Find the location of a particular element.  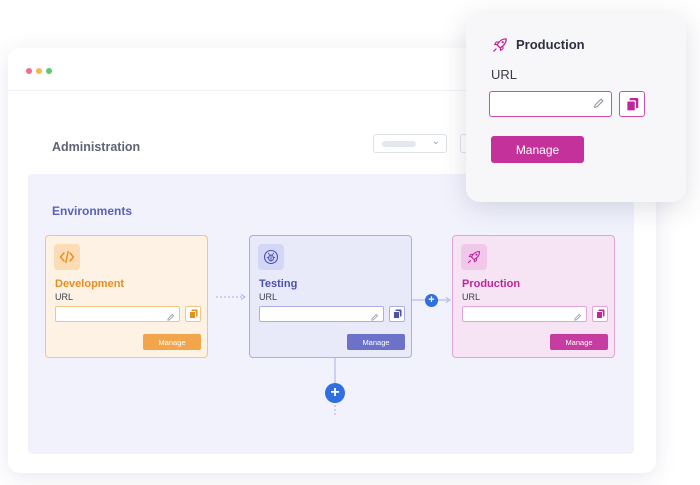

filter-select: ⌄ is located at coordinates (410, 143).